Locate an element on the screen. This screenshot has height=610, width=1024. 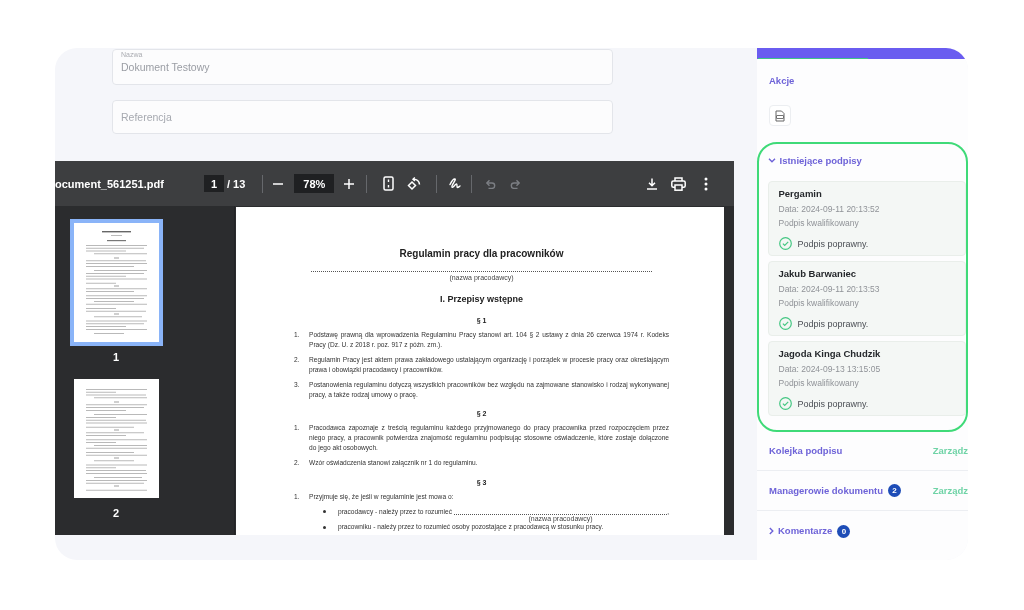
more-icon is located at coordinates (706, 183).